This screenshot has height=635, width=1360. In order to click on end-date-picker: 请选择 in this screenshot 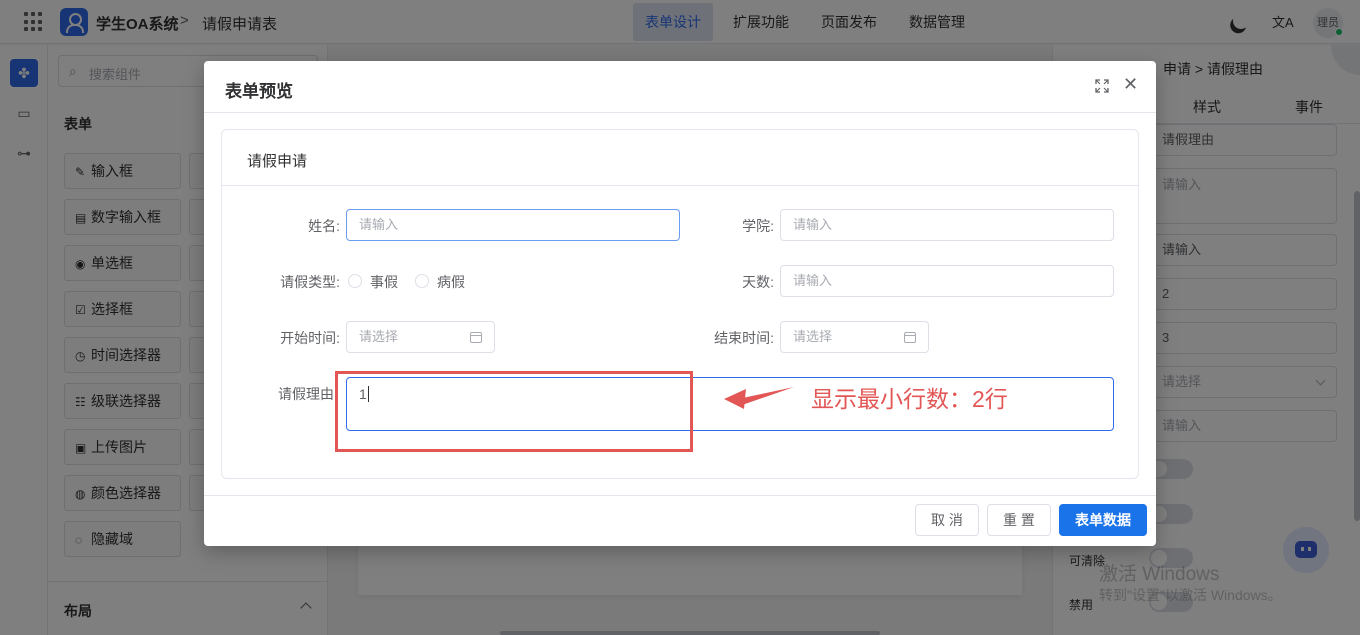, I will do `click(854, 337)`.